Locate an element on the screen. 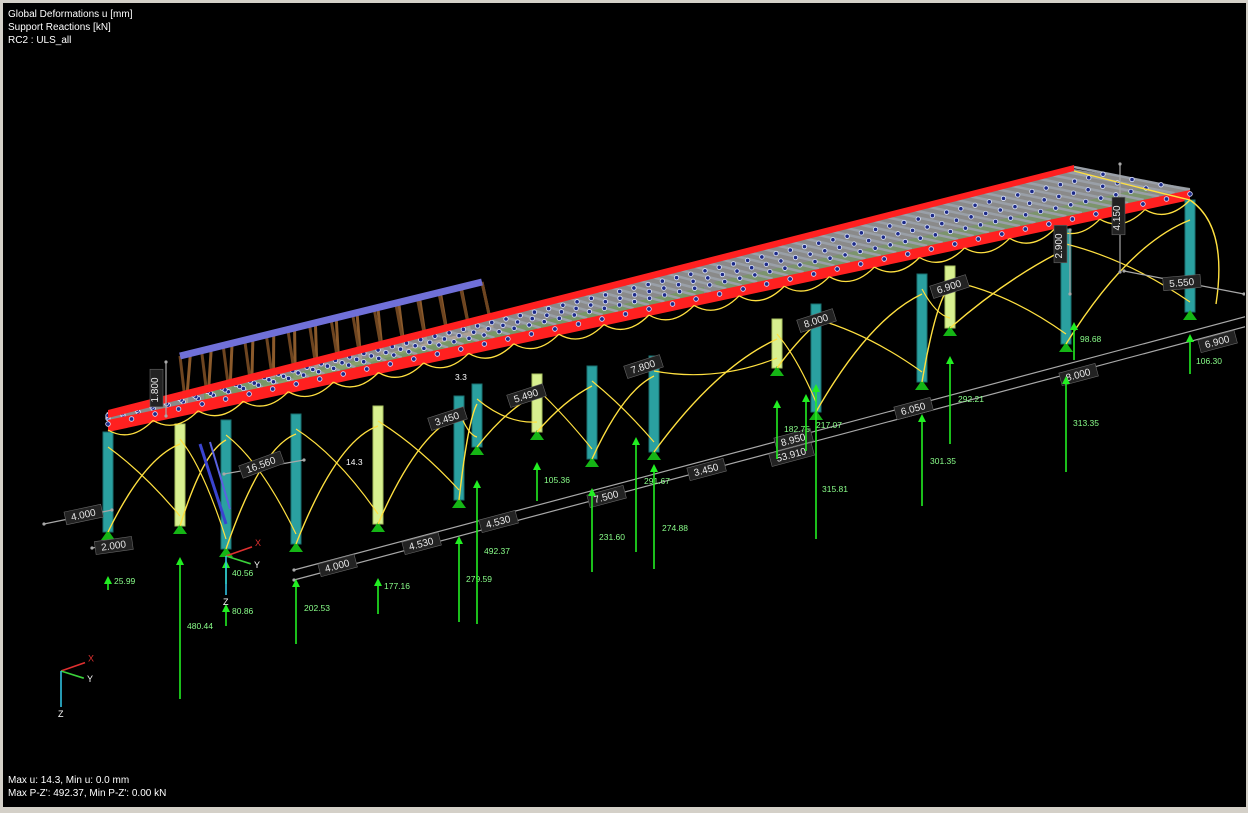  reaction-value: 292.21 is located at coordinates (971, 399).